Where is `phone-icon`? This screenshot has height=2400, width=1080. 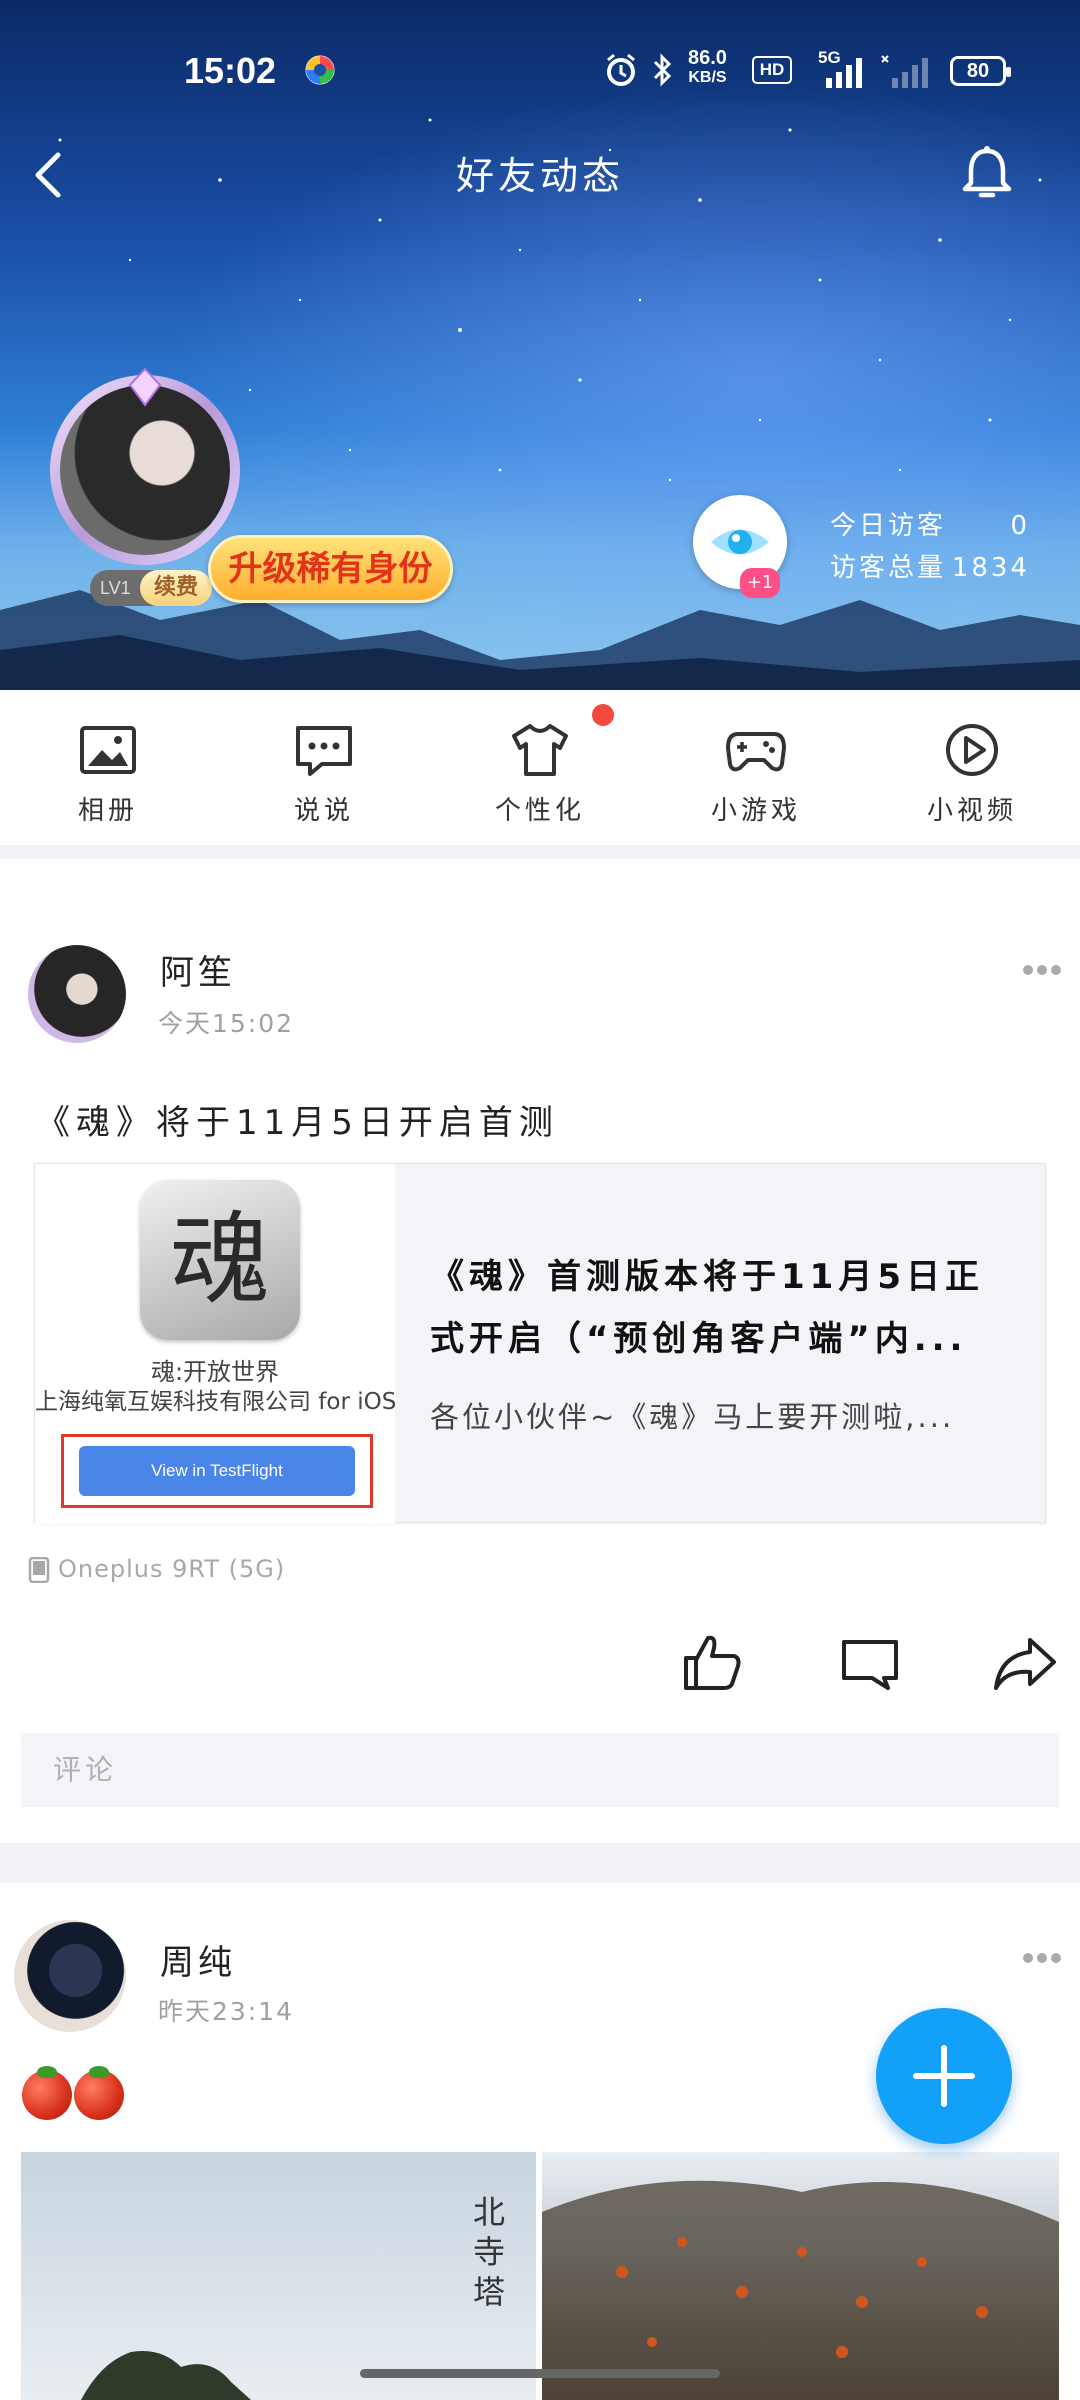
phone-icon is located at coordinates (39, 1570).